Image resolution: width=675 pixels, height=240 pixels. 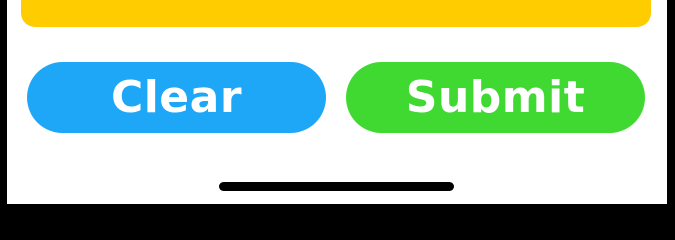 What do you see at coordinates (495, 97) in the screenshot?
I see `submit-button: Submit` at bounding box center [495, 97].